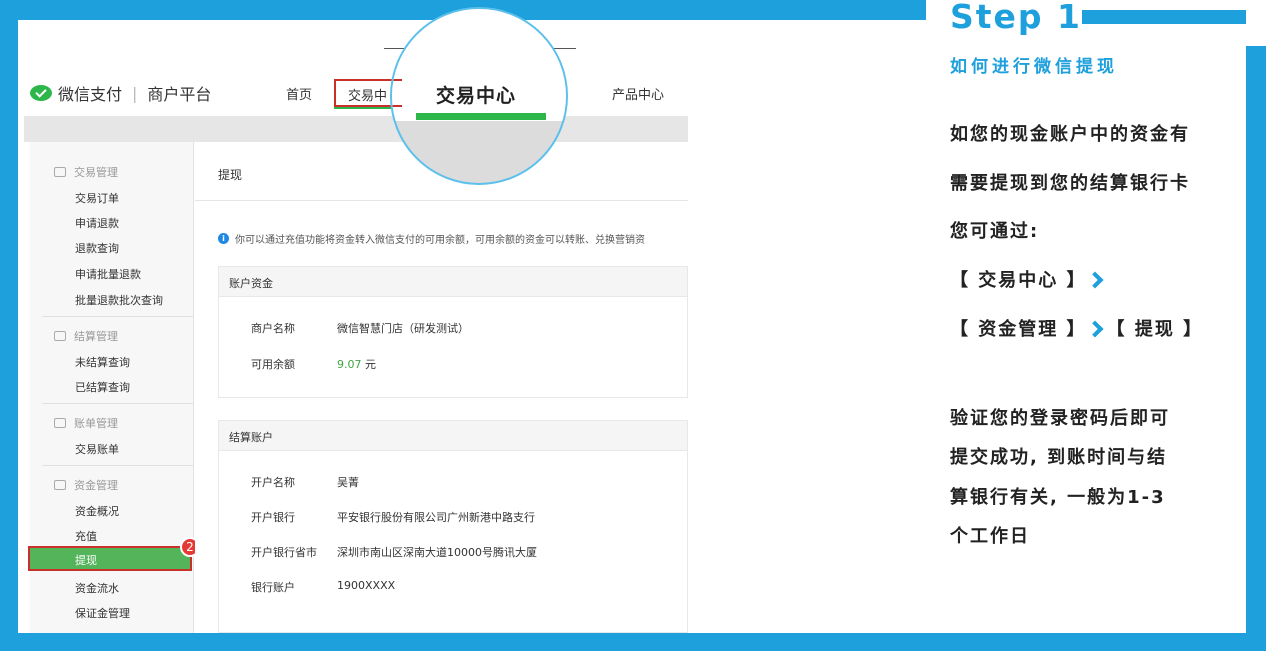 Image resolution: width=1266 pixels, height=651 pixels. Describe the element at coordinates (995, 231) in the screenshot. I see `desc-line-3: 您可通过:` at that location.